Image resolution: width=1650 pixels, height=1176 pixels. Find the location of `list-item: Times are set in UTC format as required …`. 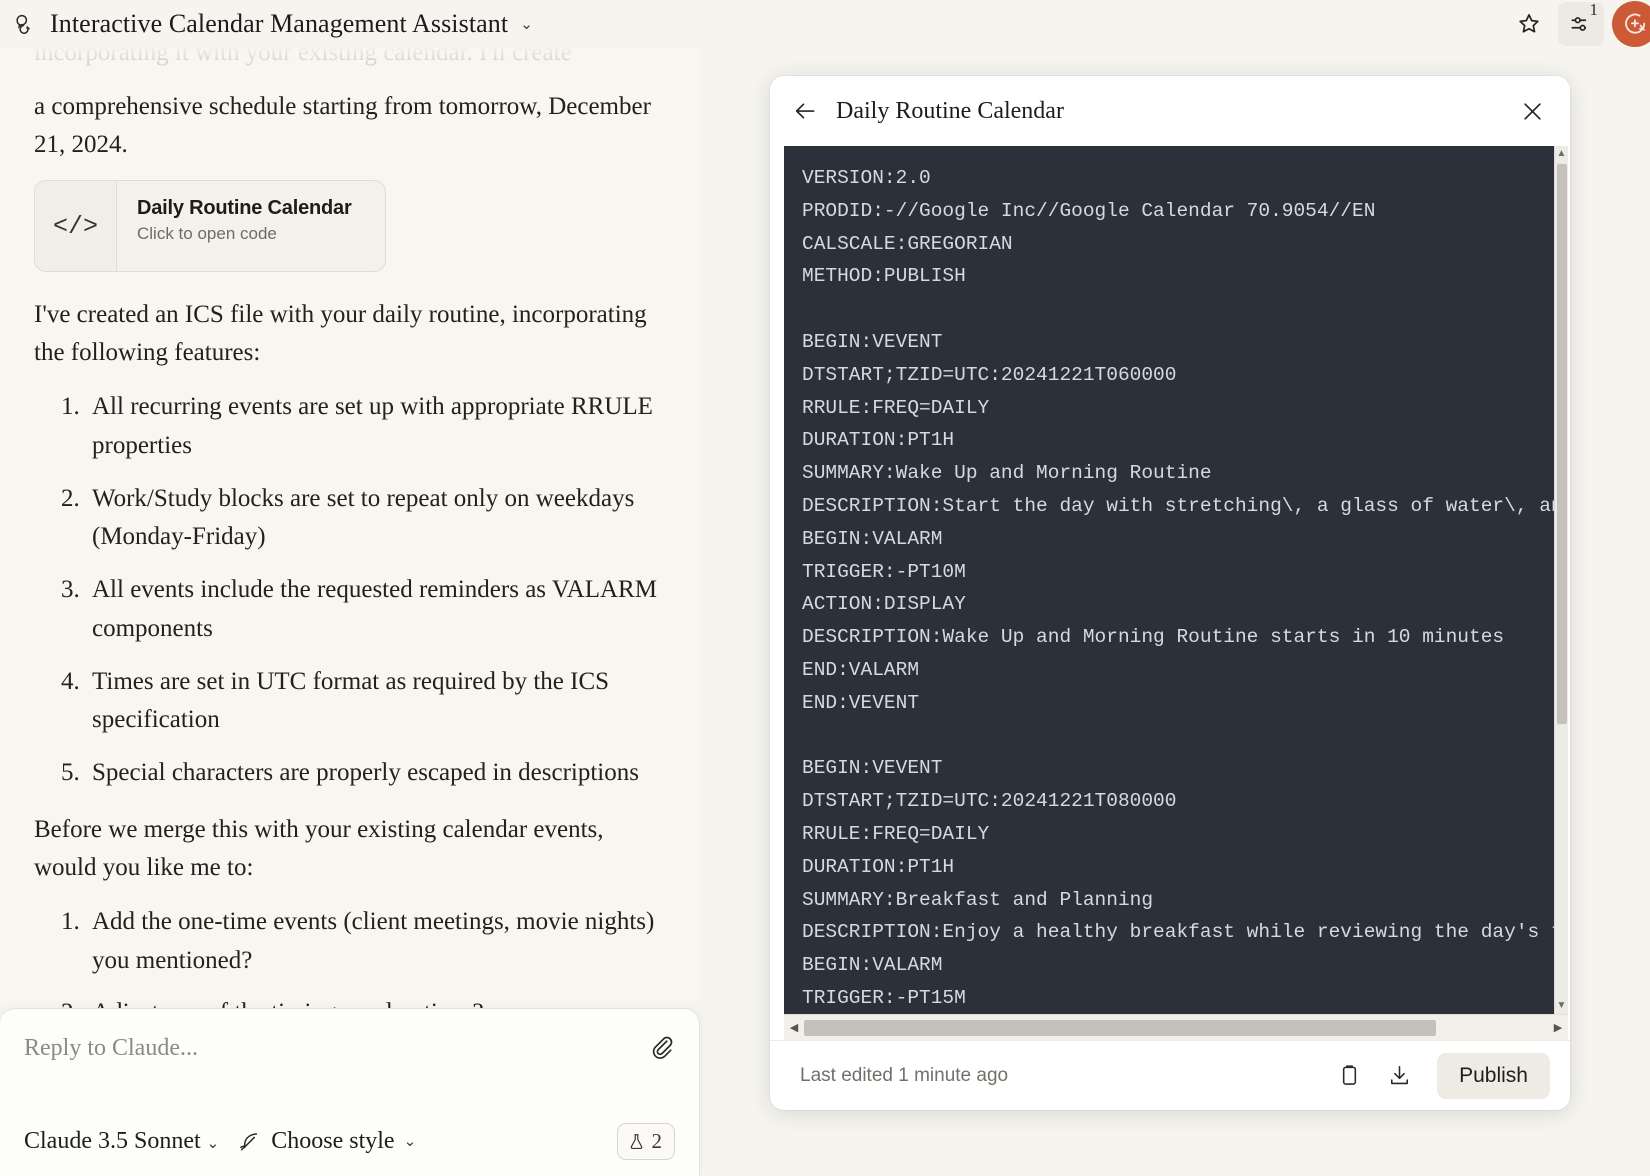

list-item: Times are set in UTC format as required … is located at coordinates (378, 702).